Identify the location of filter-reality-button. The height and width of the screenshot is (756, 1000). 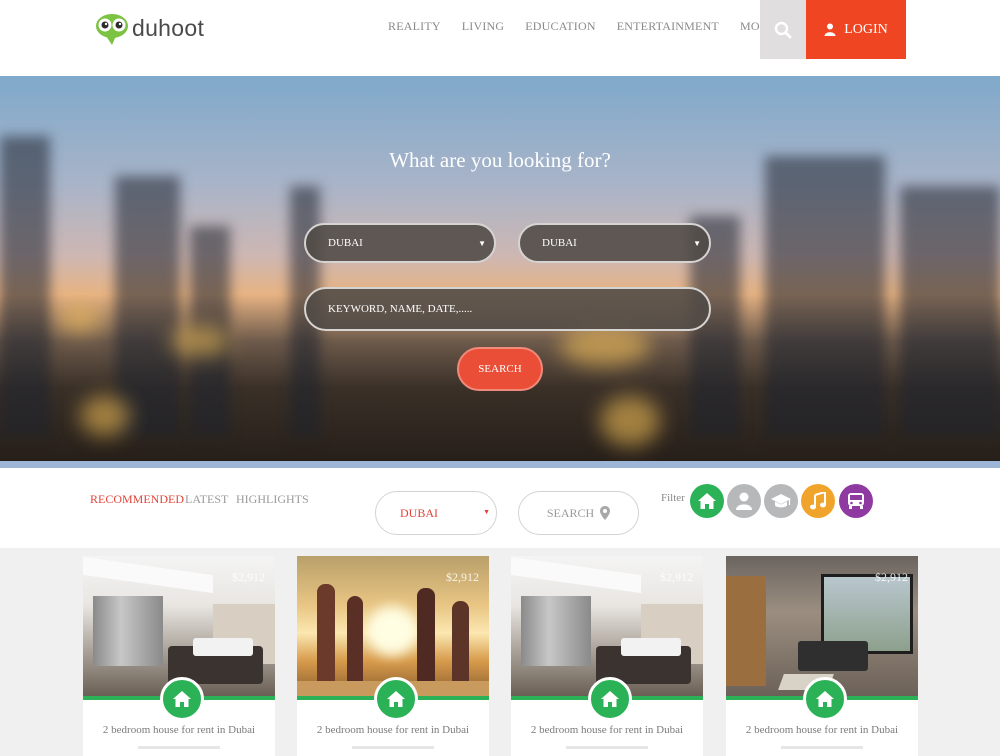
(707, 501).